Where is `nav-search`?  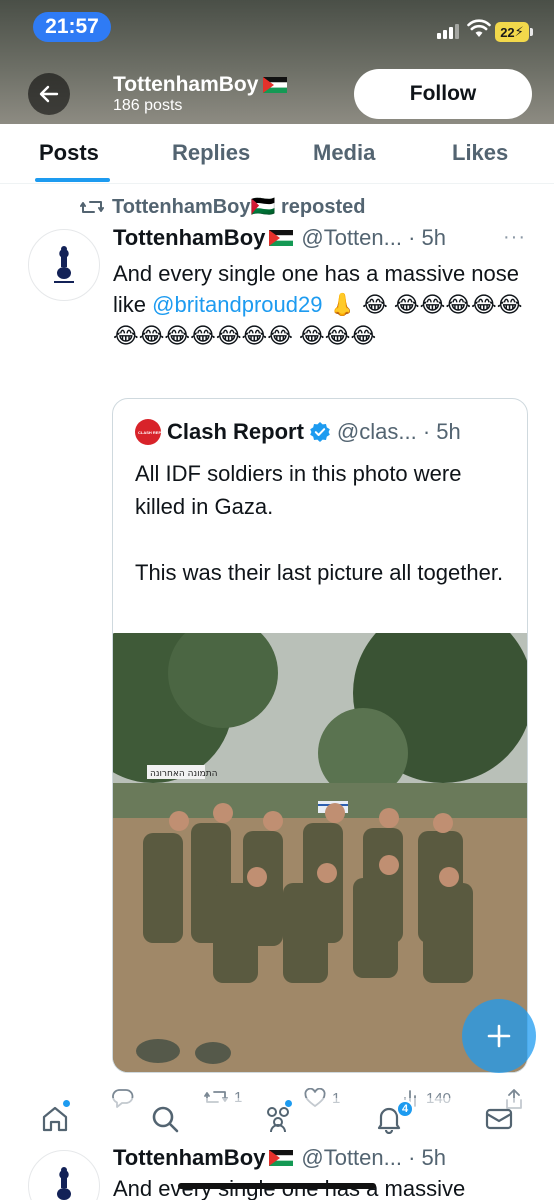 nav-search is located at coordinates (165, 1121).